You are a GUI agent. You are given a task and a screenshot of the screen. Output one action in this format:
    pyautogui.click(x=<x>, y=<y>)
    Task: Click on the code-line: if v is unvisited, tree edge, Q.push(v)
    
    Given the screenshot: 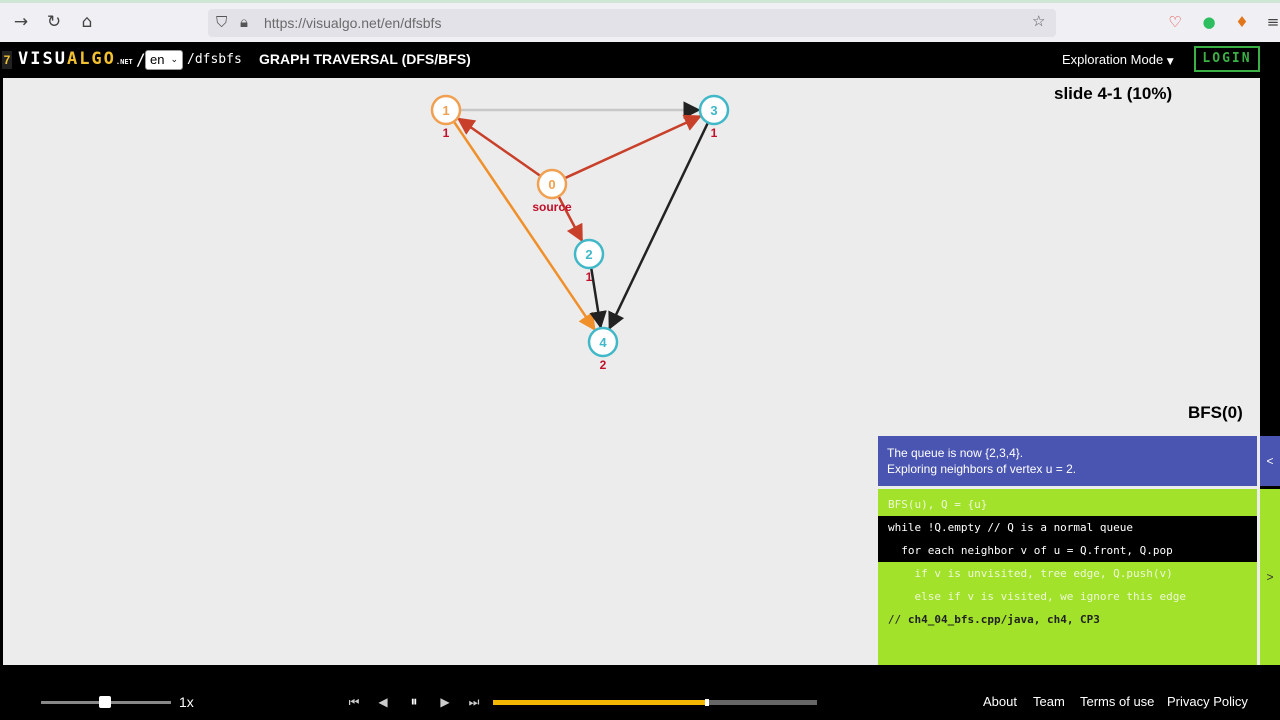 What is the action you would take?
    pyautogui.click(x=1030, y=573)
    